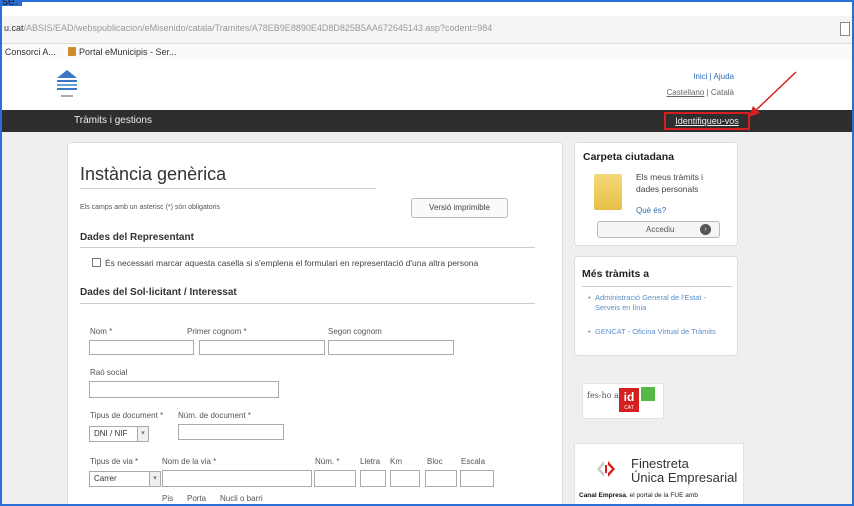 The image size is (854, 506). Describe the element at coordinates (722, 92) in the screenshot. I see `lang-catala: Català` at that location.